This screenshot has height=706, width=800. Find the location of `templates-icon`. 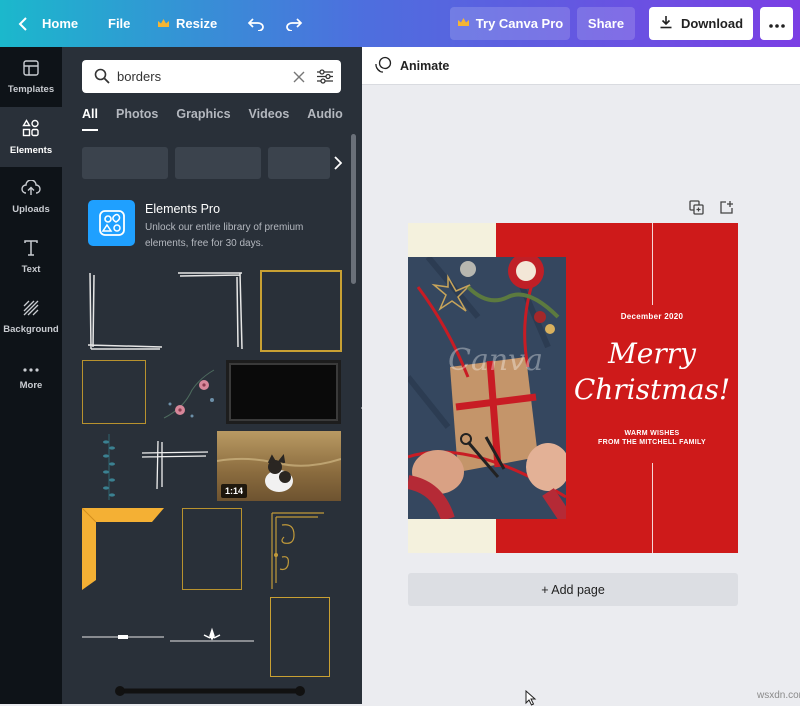

templates-icon is located at coordinates (31, 69).